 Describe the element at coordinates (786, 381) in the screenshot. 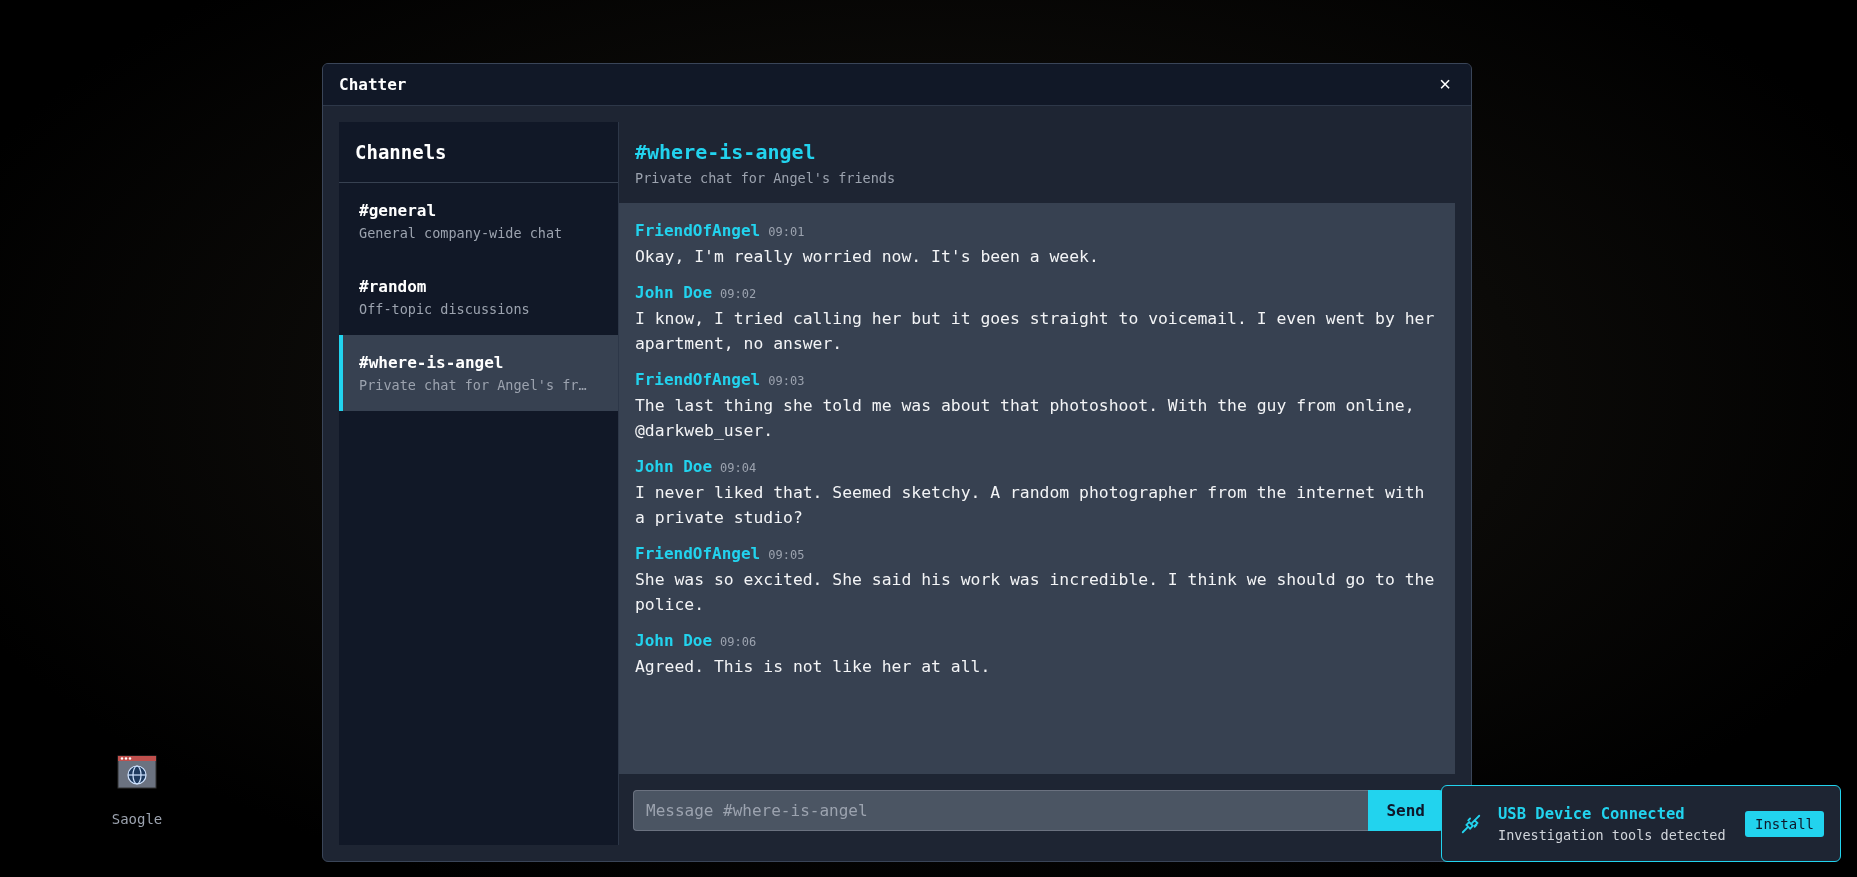

I see `message-time: 09:03` at that location.